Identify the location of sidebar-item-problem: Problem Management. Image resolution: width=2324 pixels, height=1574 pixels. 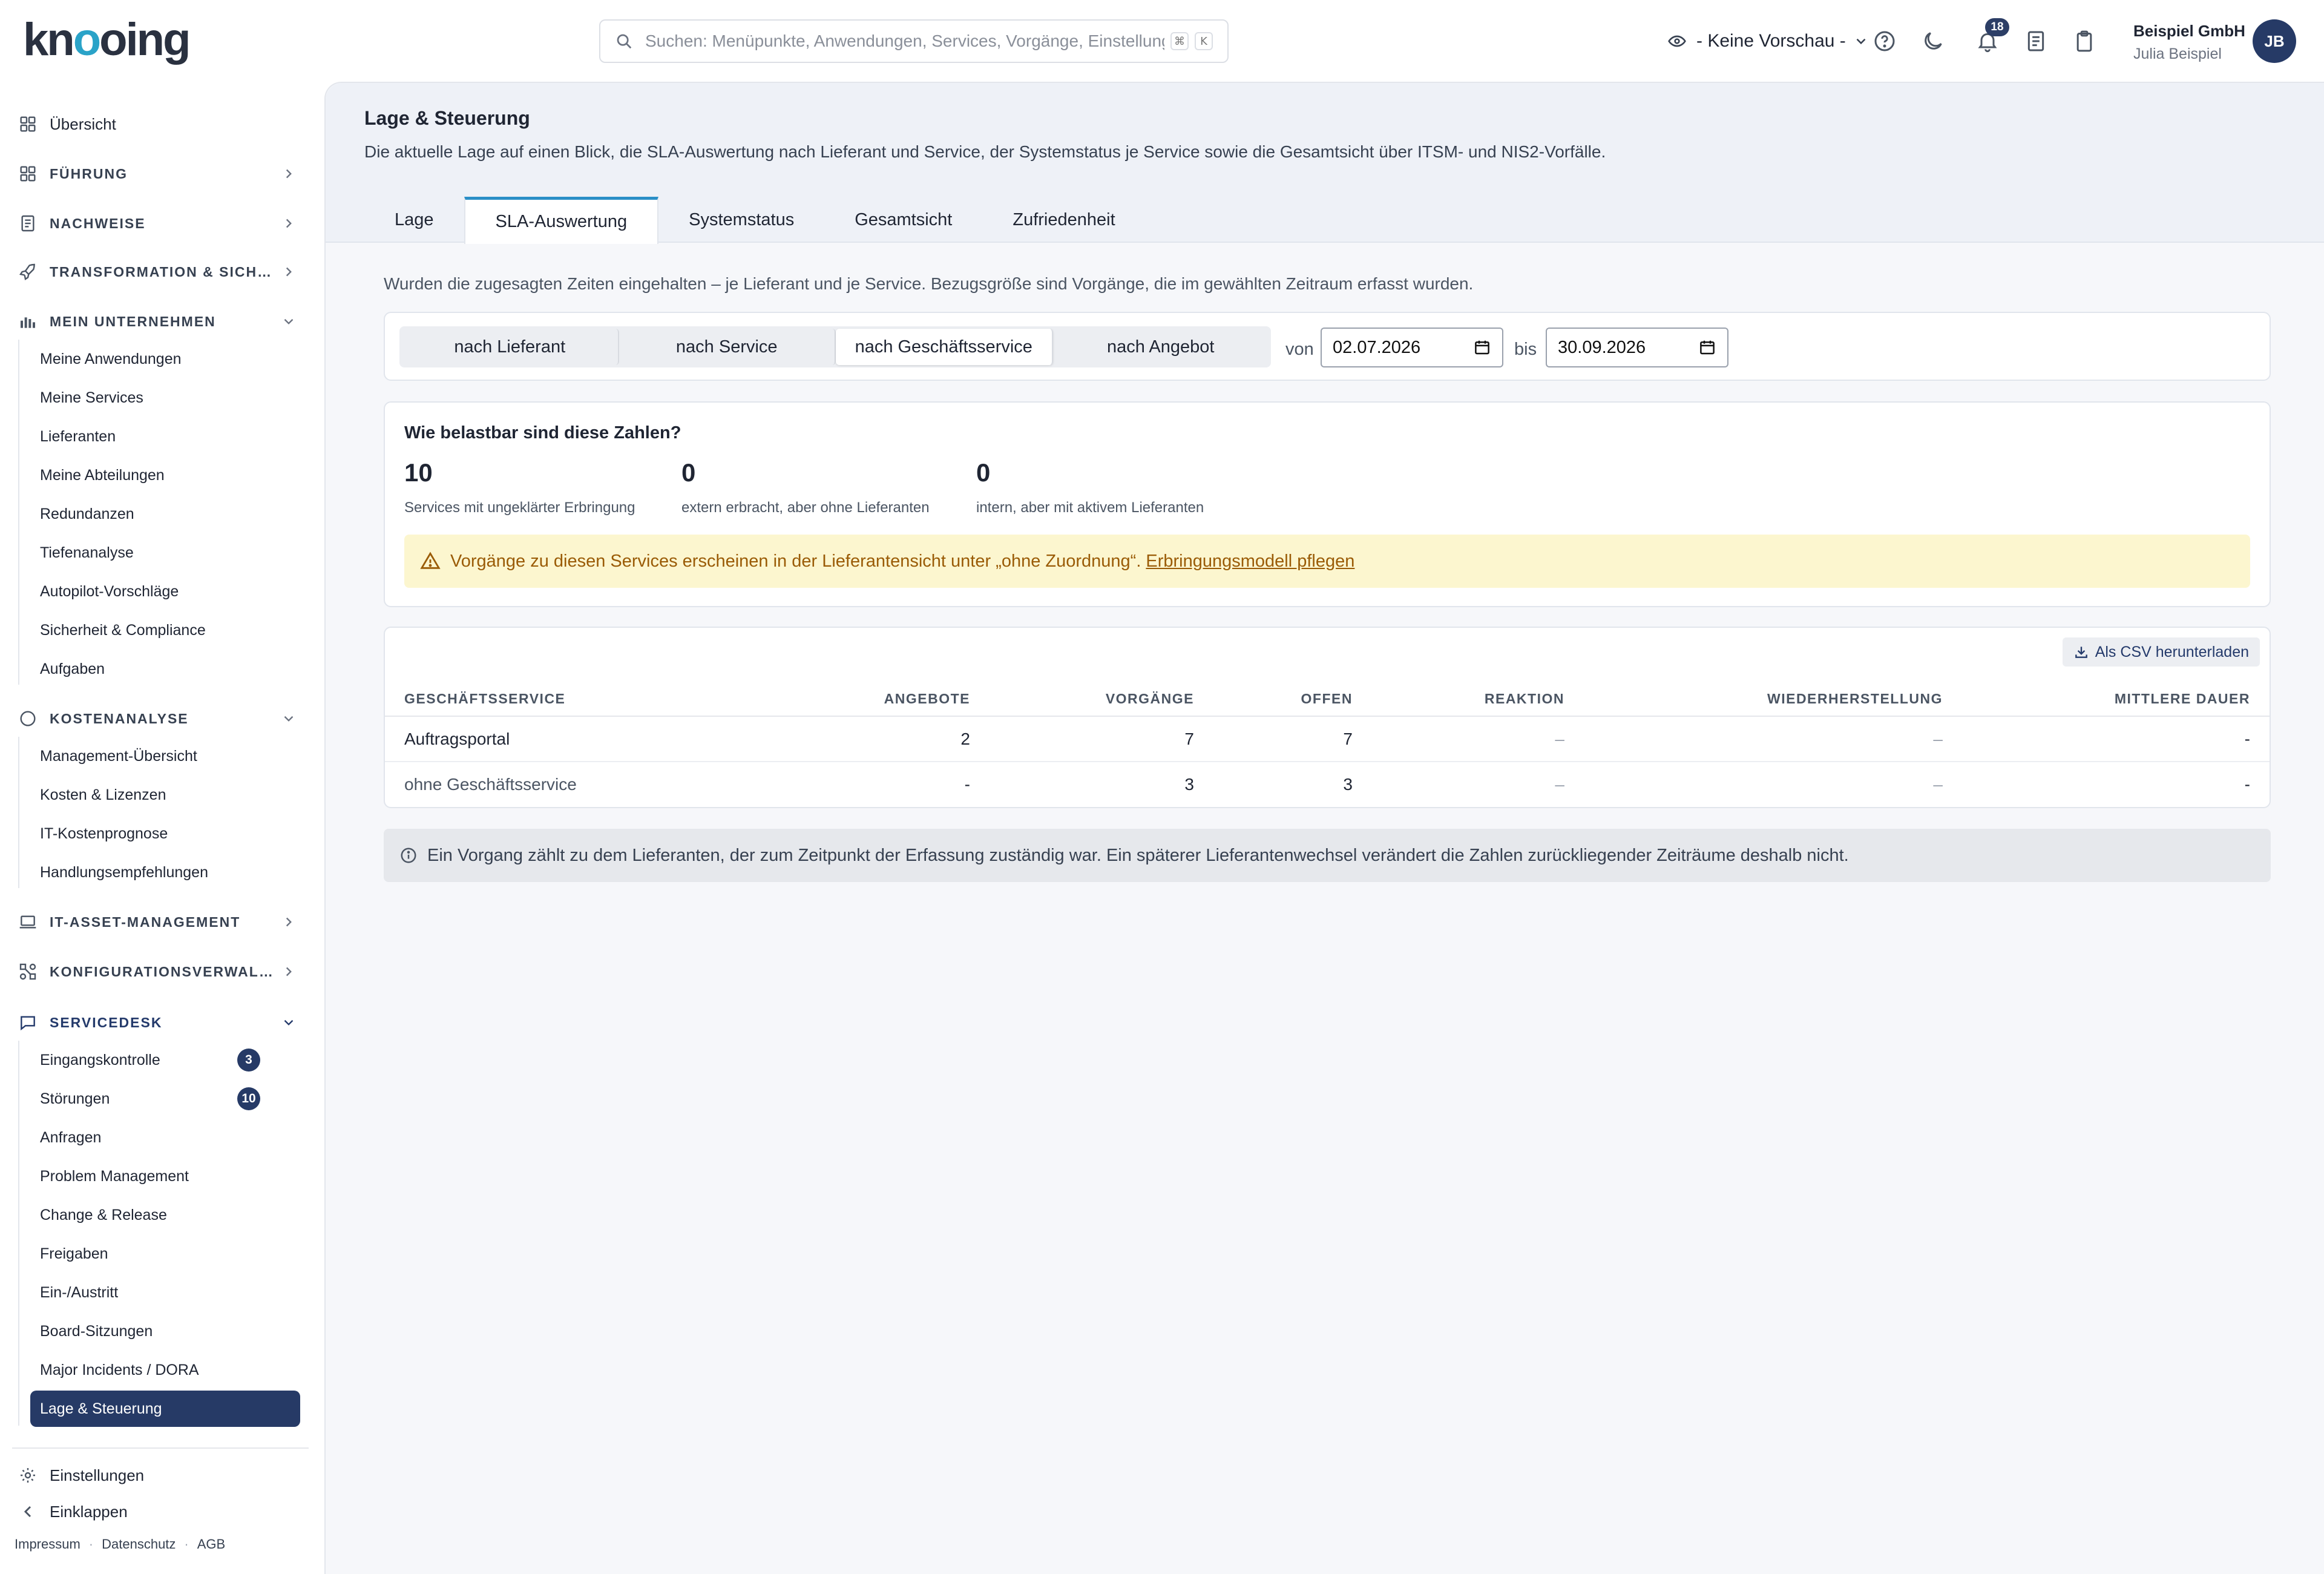
(165, 1176).